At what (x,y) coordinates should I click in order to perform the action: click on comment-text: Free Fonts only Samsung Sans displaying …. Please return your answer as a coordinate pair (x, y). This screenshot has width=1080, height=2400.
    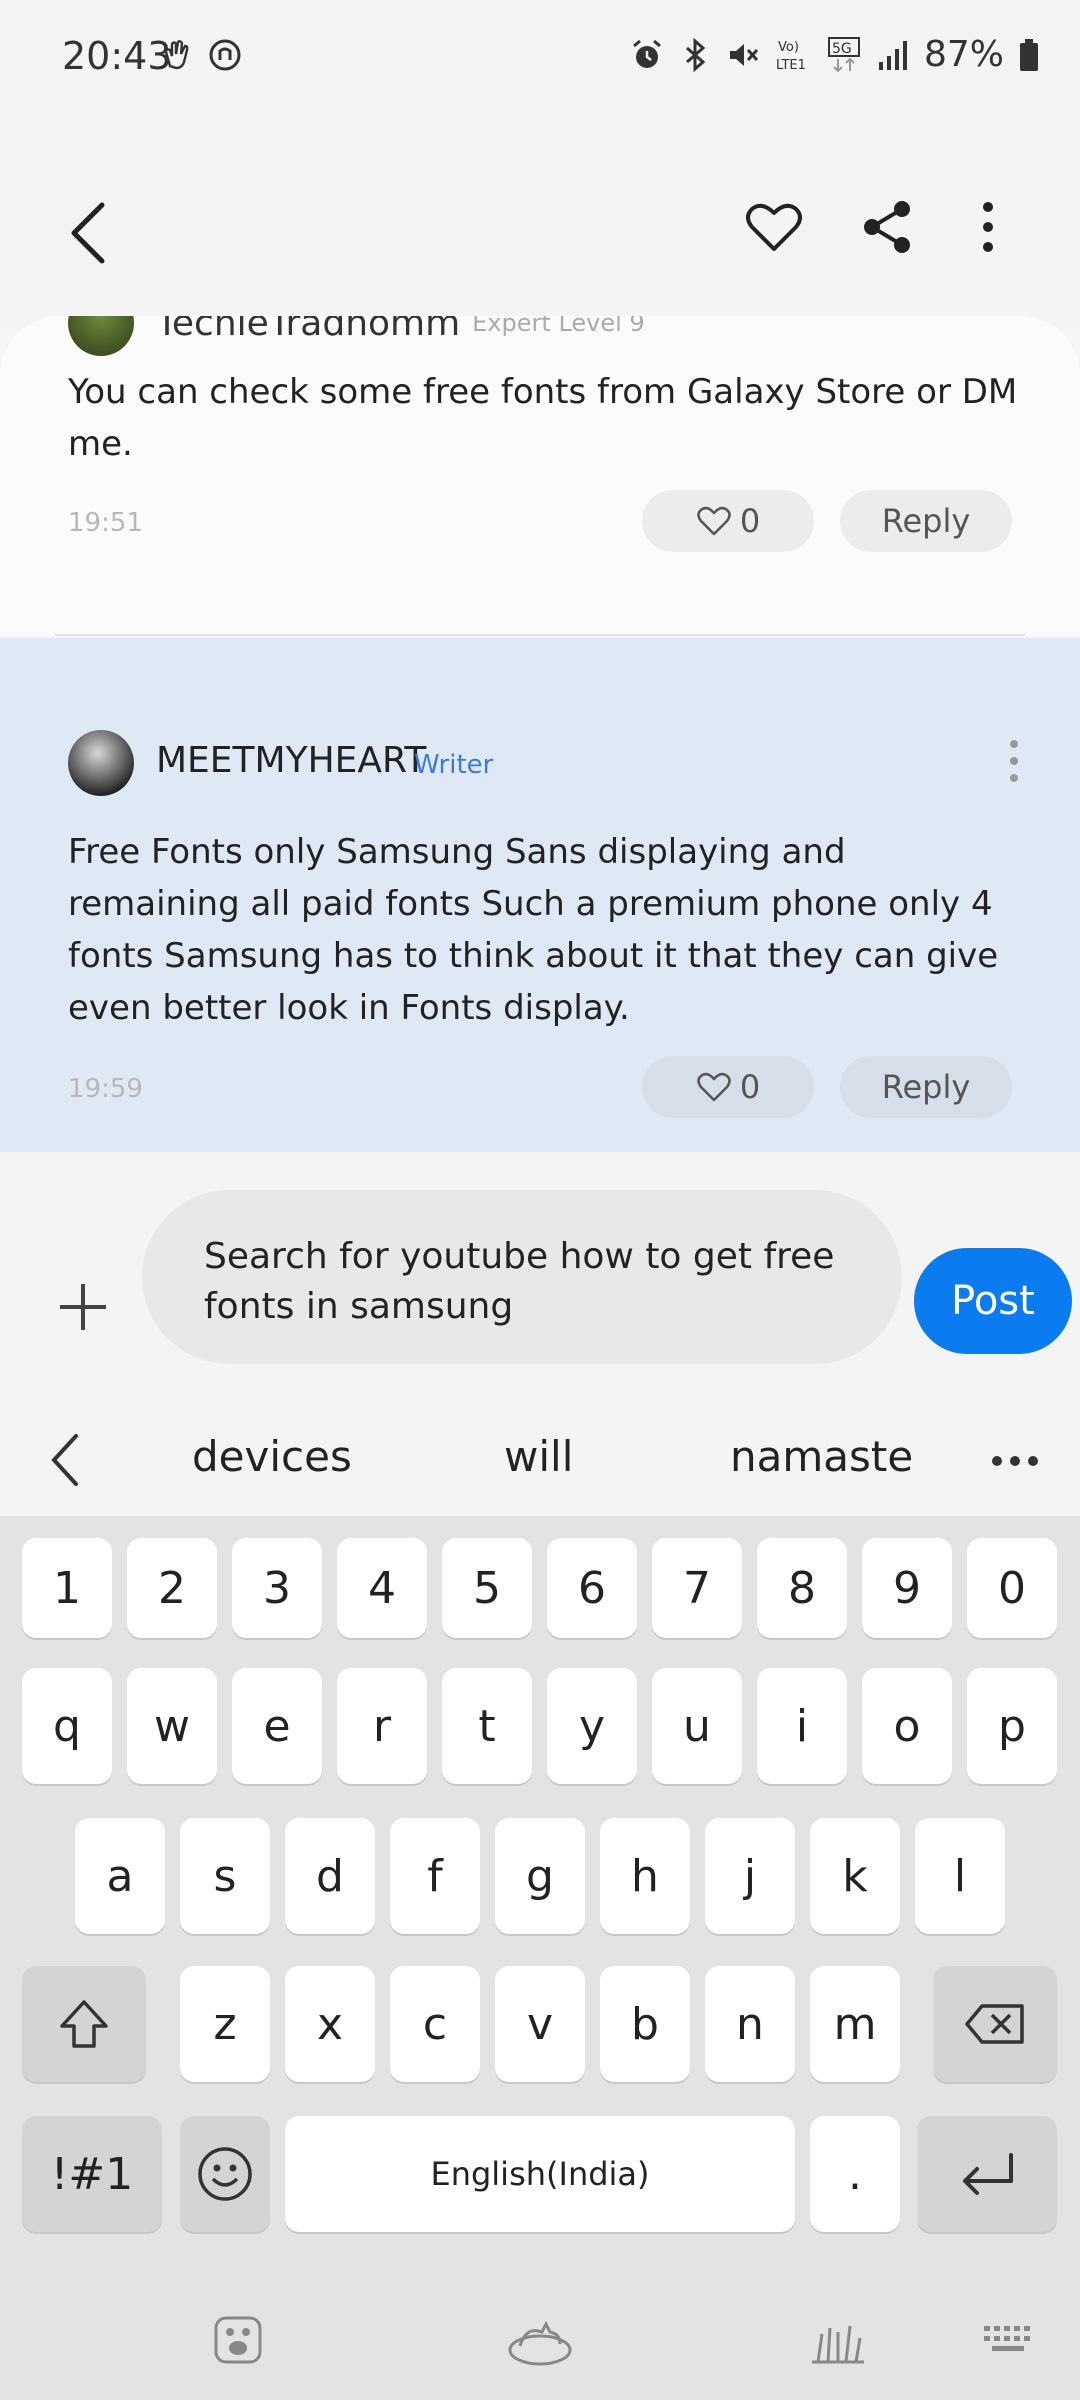
    Looking at the image, I should click on (533, 930).